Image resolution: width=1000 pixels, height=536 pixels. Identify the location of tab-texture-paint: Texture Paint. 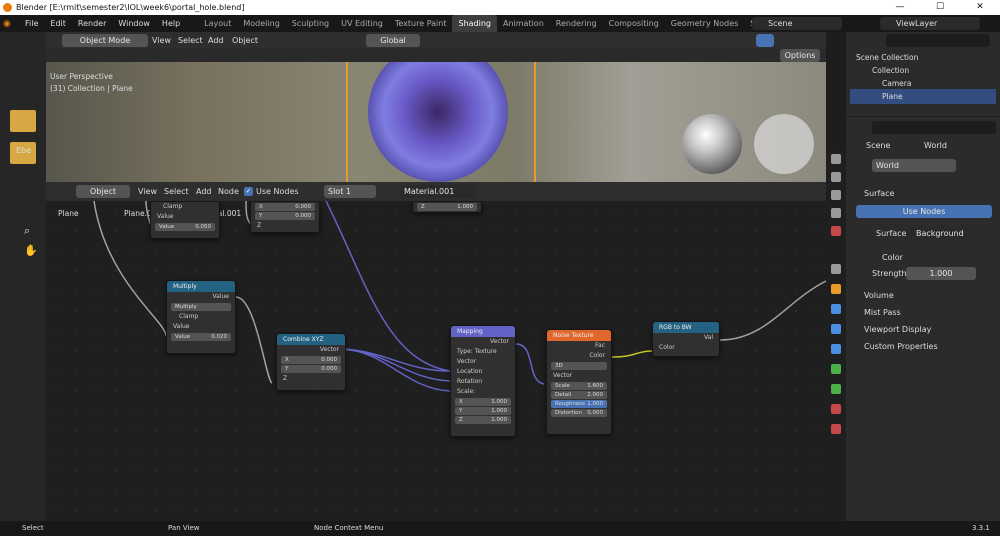
(421, 23).